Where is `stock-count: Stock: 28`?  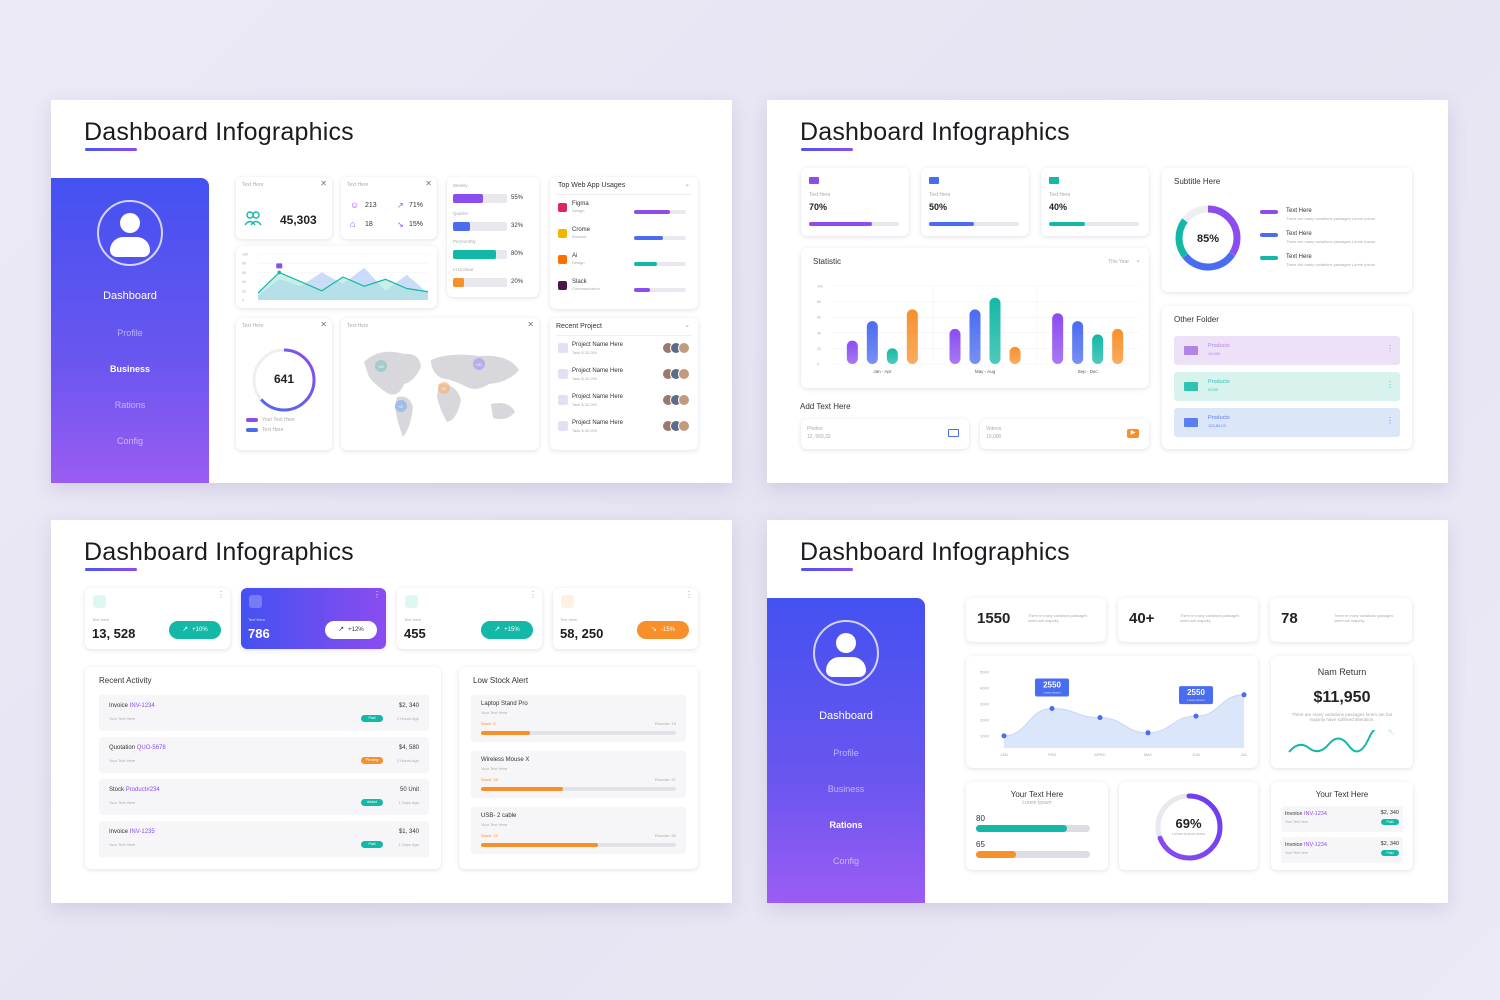 stock-count: Stock: 28 is located at coordinates (489, 779).